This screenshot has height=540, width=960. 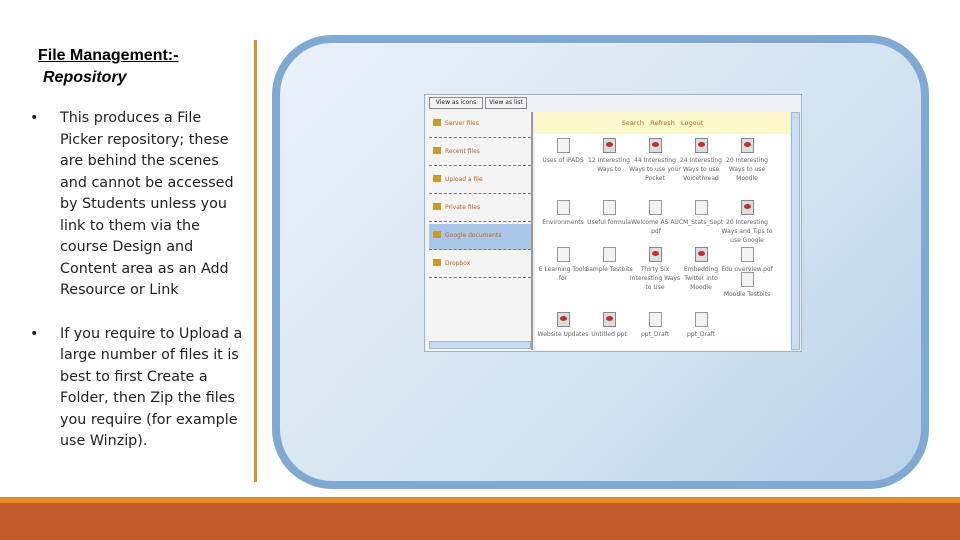 I want to click on file-item: Sample Testbits, so click(x=609, y=260).